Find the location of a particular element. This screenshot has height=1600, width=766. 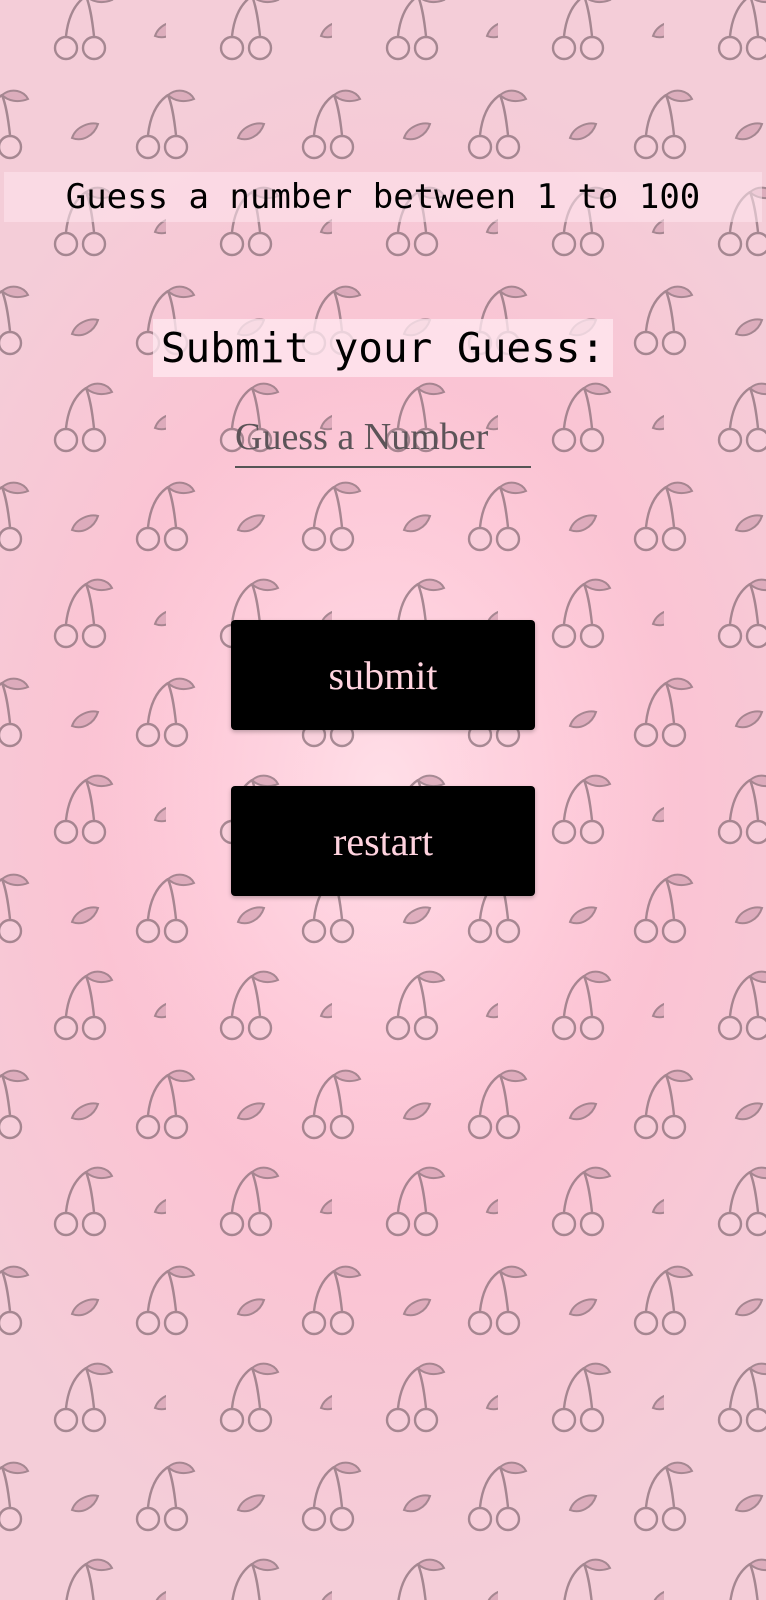

guess-prompt-label: Submit your Guess: is located at coordinates (383, 348).